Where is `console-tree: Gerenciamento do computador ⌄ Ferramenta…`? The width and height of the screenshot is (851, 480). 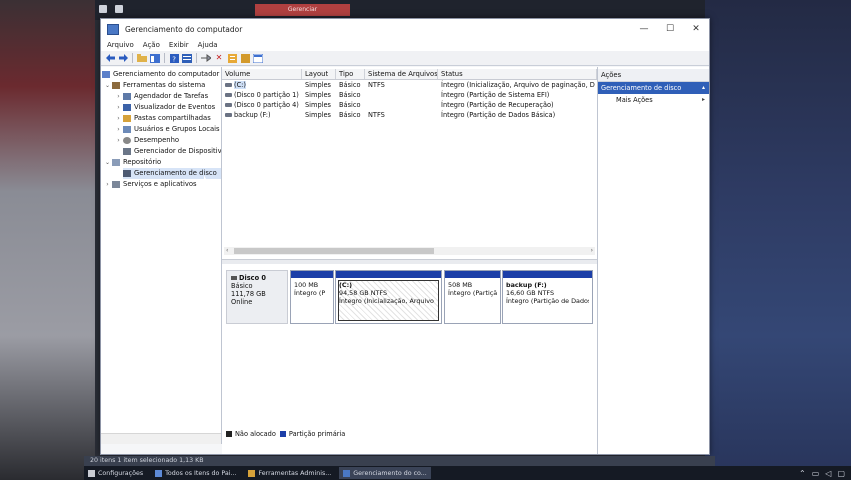 console-tree: Gerenciamento do computador ⌄ Ferramenta… is located at coordinates (161, 255).